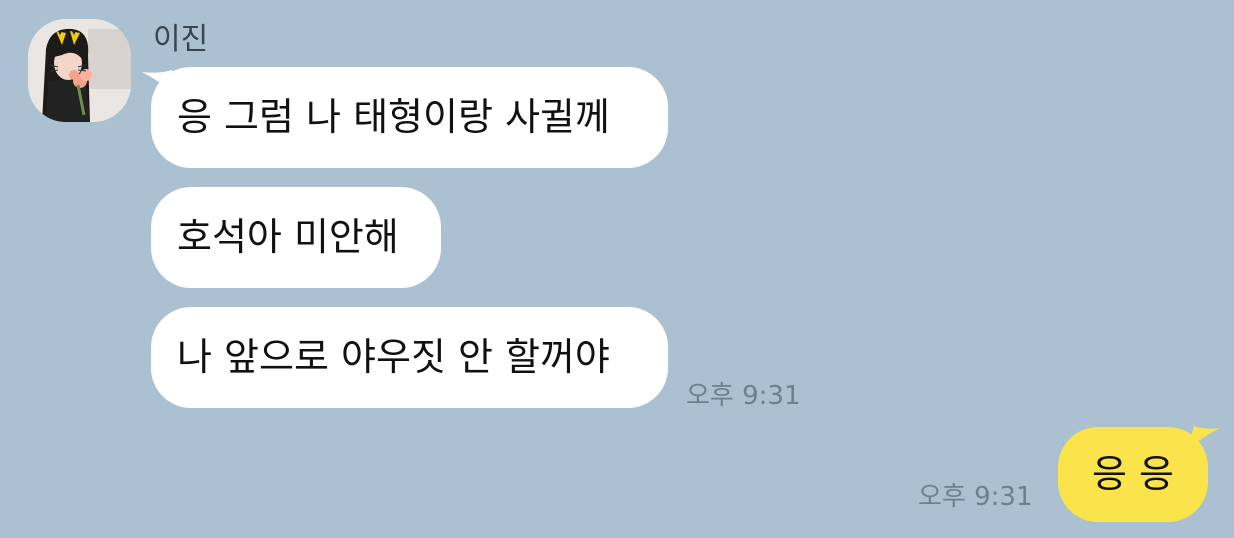 This screenshot has height=538, width=1234. I want to click on incoming-message-bubble: 호석아 미안해, so click(296, 237).